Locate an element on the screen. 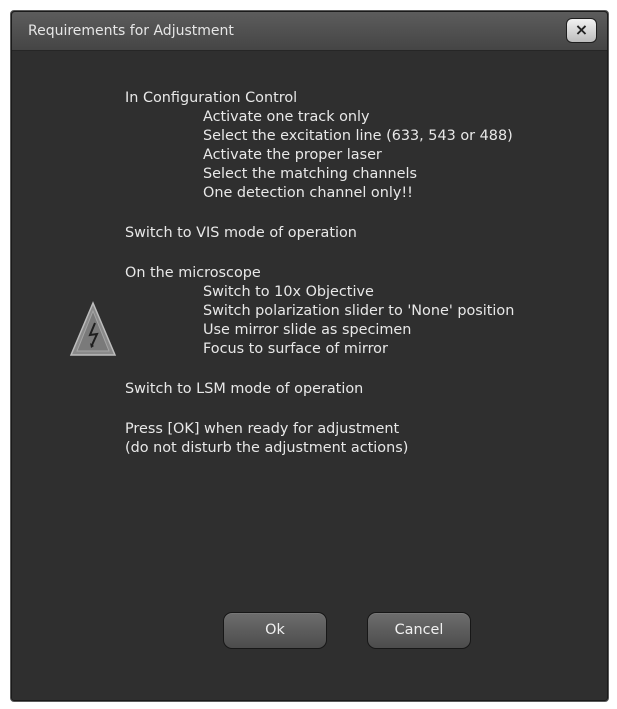 Image resolution: width=617 pixels, height=709 pixels. title-bar: Requirements for Adjustment × is located at coordinates (309, 31).